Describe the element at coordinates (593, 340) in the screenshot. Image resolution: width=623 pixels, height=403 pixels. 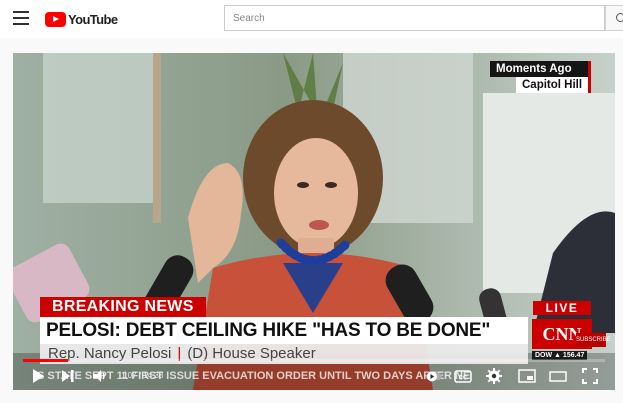
I see `subscribe-watermark: SUBSCRIBE` at that location.